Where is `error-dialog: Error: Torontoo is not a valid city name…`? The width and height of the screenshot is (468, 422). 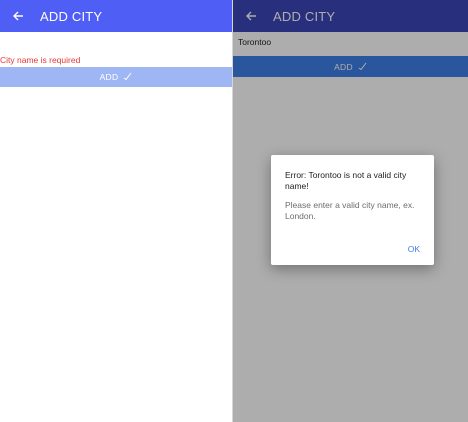
error-dialog: Error: Torontoo is not a valid city name… is located at coordinates (352, 210).